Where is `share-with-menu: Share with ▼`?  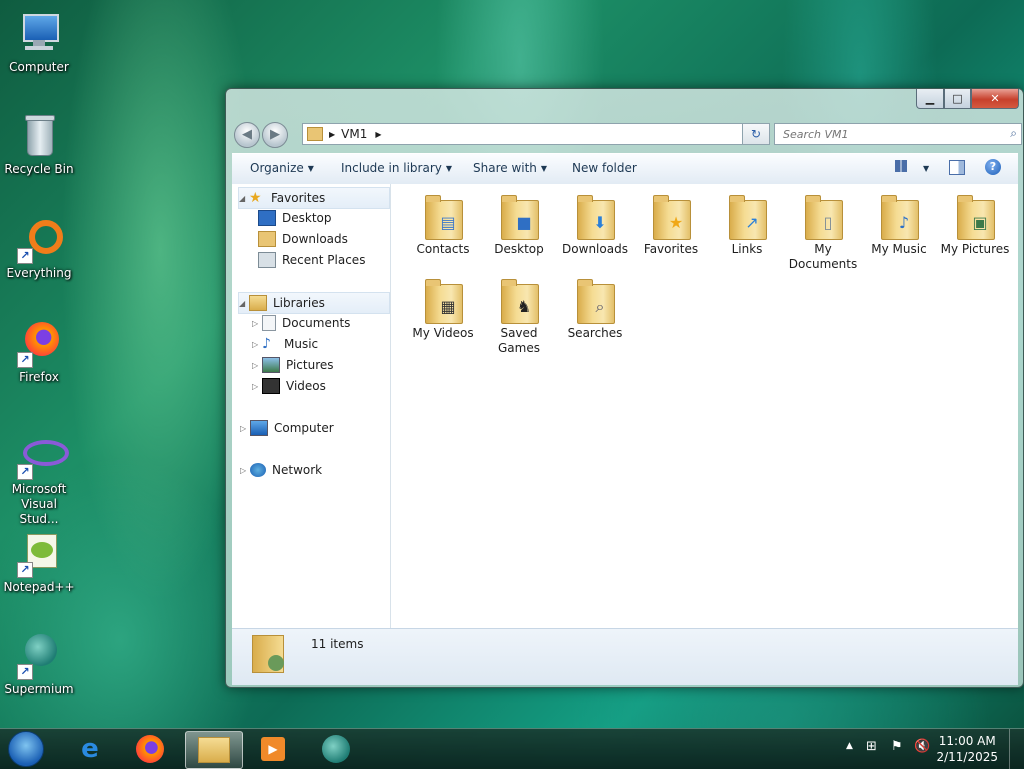
share-with-menu: Share with ▼ is located at coordinates (510, 168).